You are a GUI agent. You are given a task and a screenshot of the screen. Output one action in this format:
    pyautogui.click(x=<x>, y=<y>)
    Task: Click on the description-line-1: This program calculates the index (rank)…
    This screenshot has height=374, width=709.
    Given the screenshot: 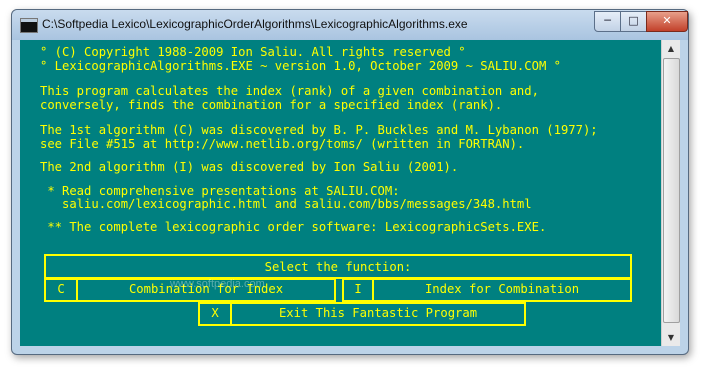 What is the action you would take?
    pyautogui.click(x=289, y=91)
    